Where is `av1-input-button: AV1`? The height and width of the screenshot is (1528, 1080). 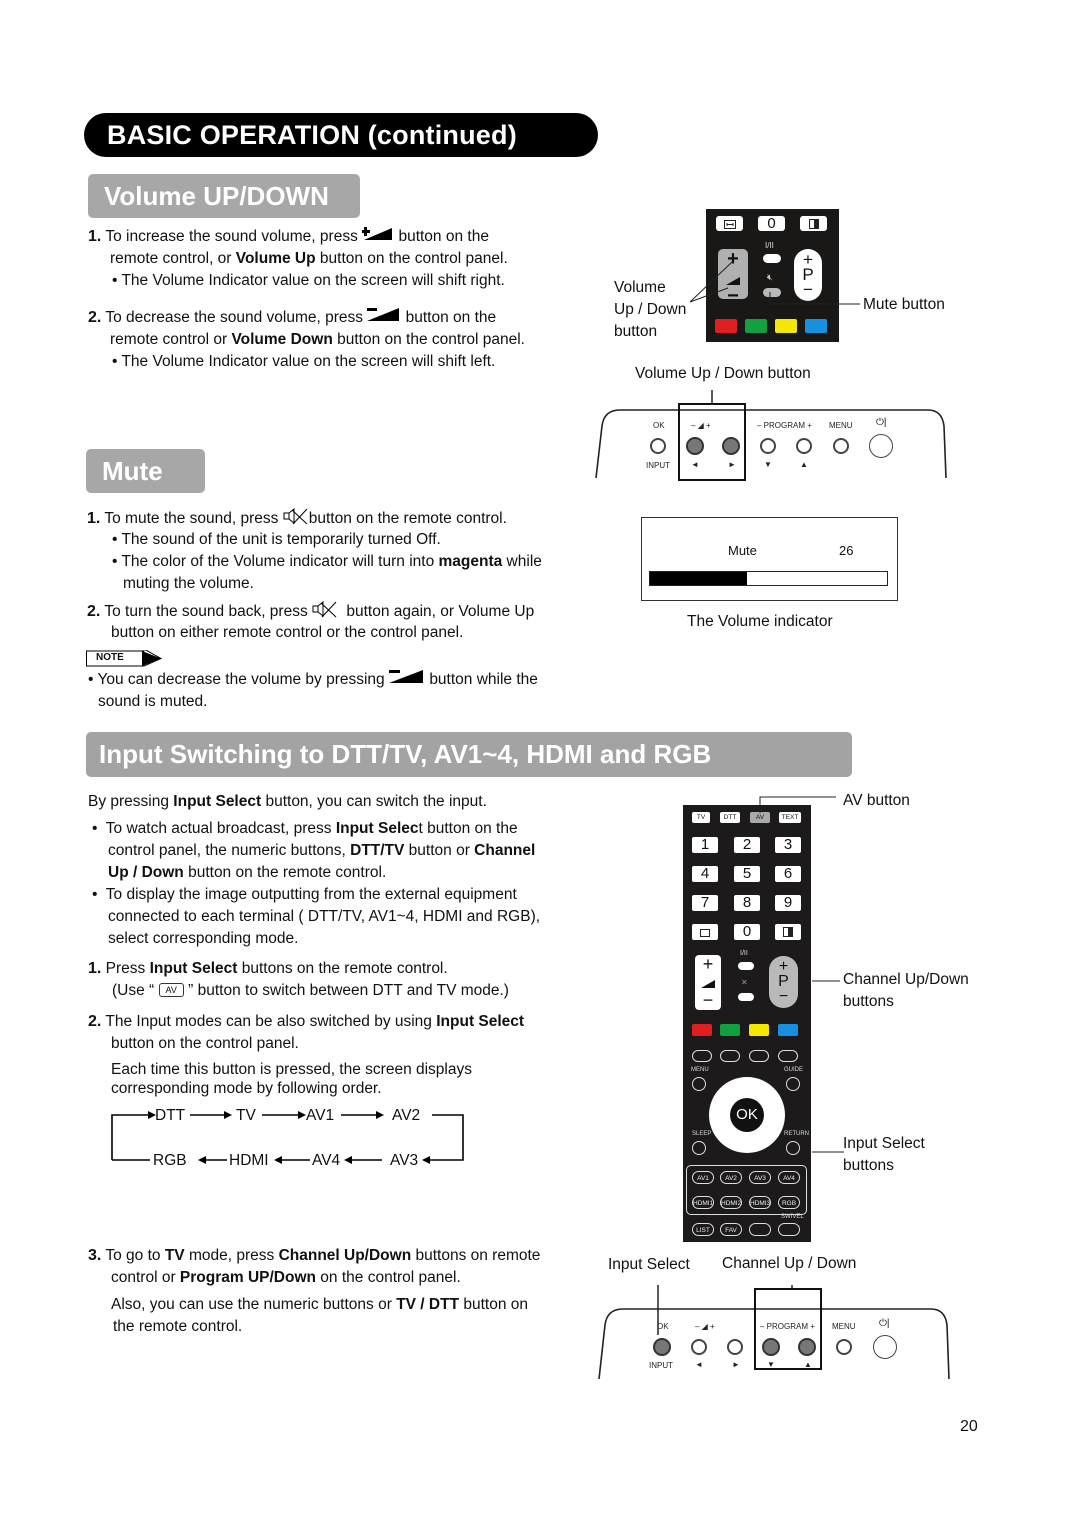
av1-input-button: AV1 is located at coordinates (703, 1177).